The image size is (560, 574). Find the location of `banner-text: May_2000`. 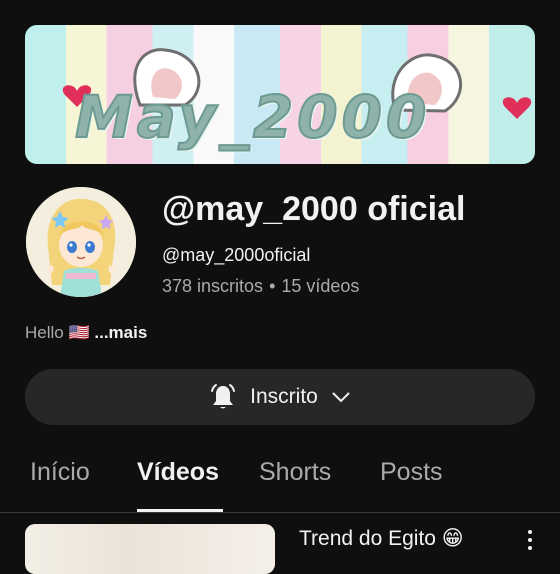

banner-text: May_2000 is located at coordinates (252, 117).